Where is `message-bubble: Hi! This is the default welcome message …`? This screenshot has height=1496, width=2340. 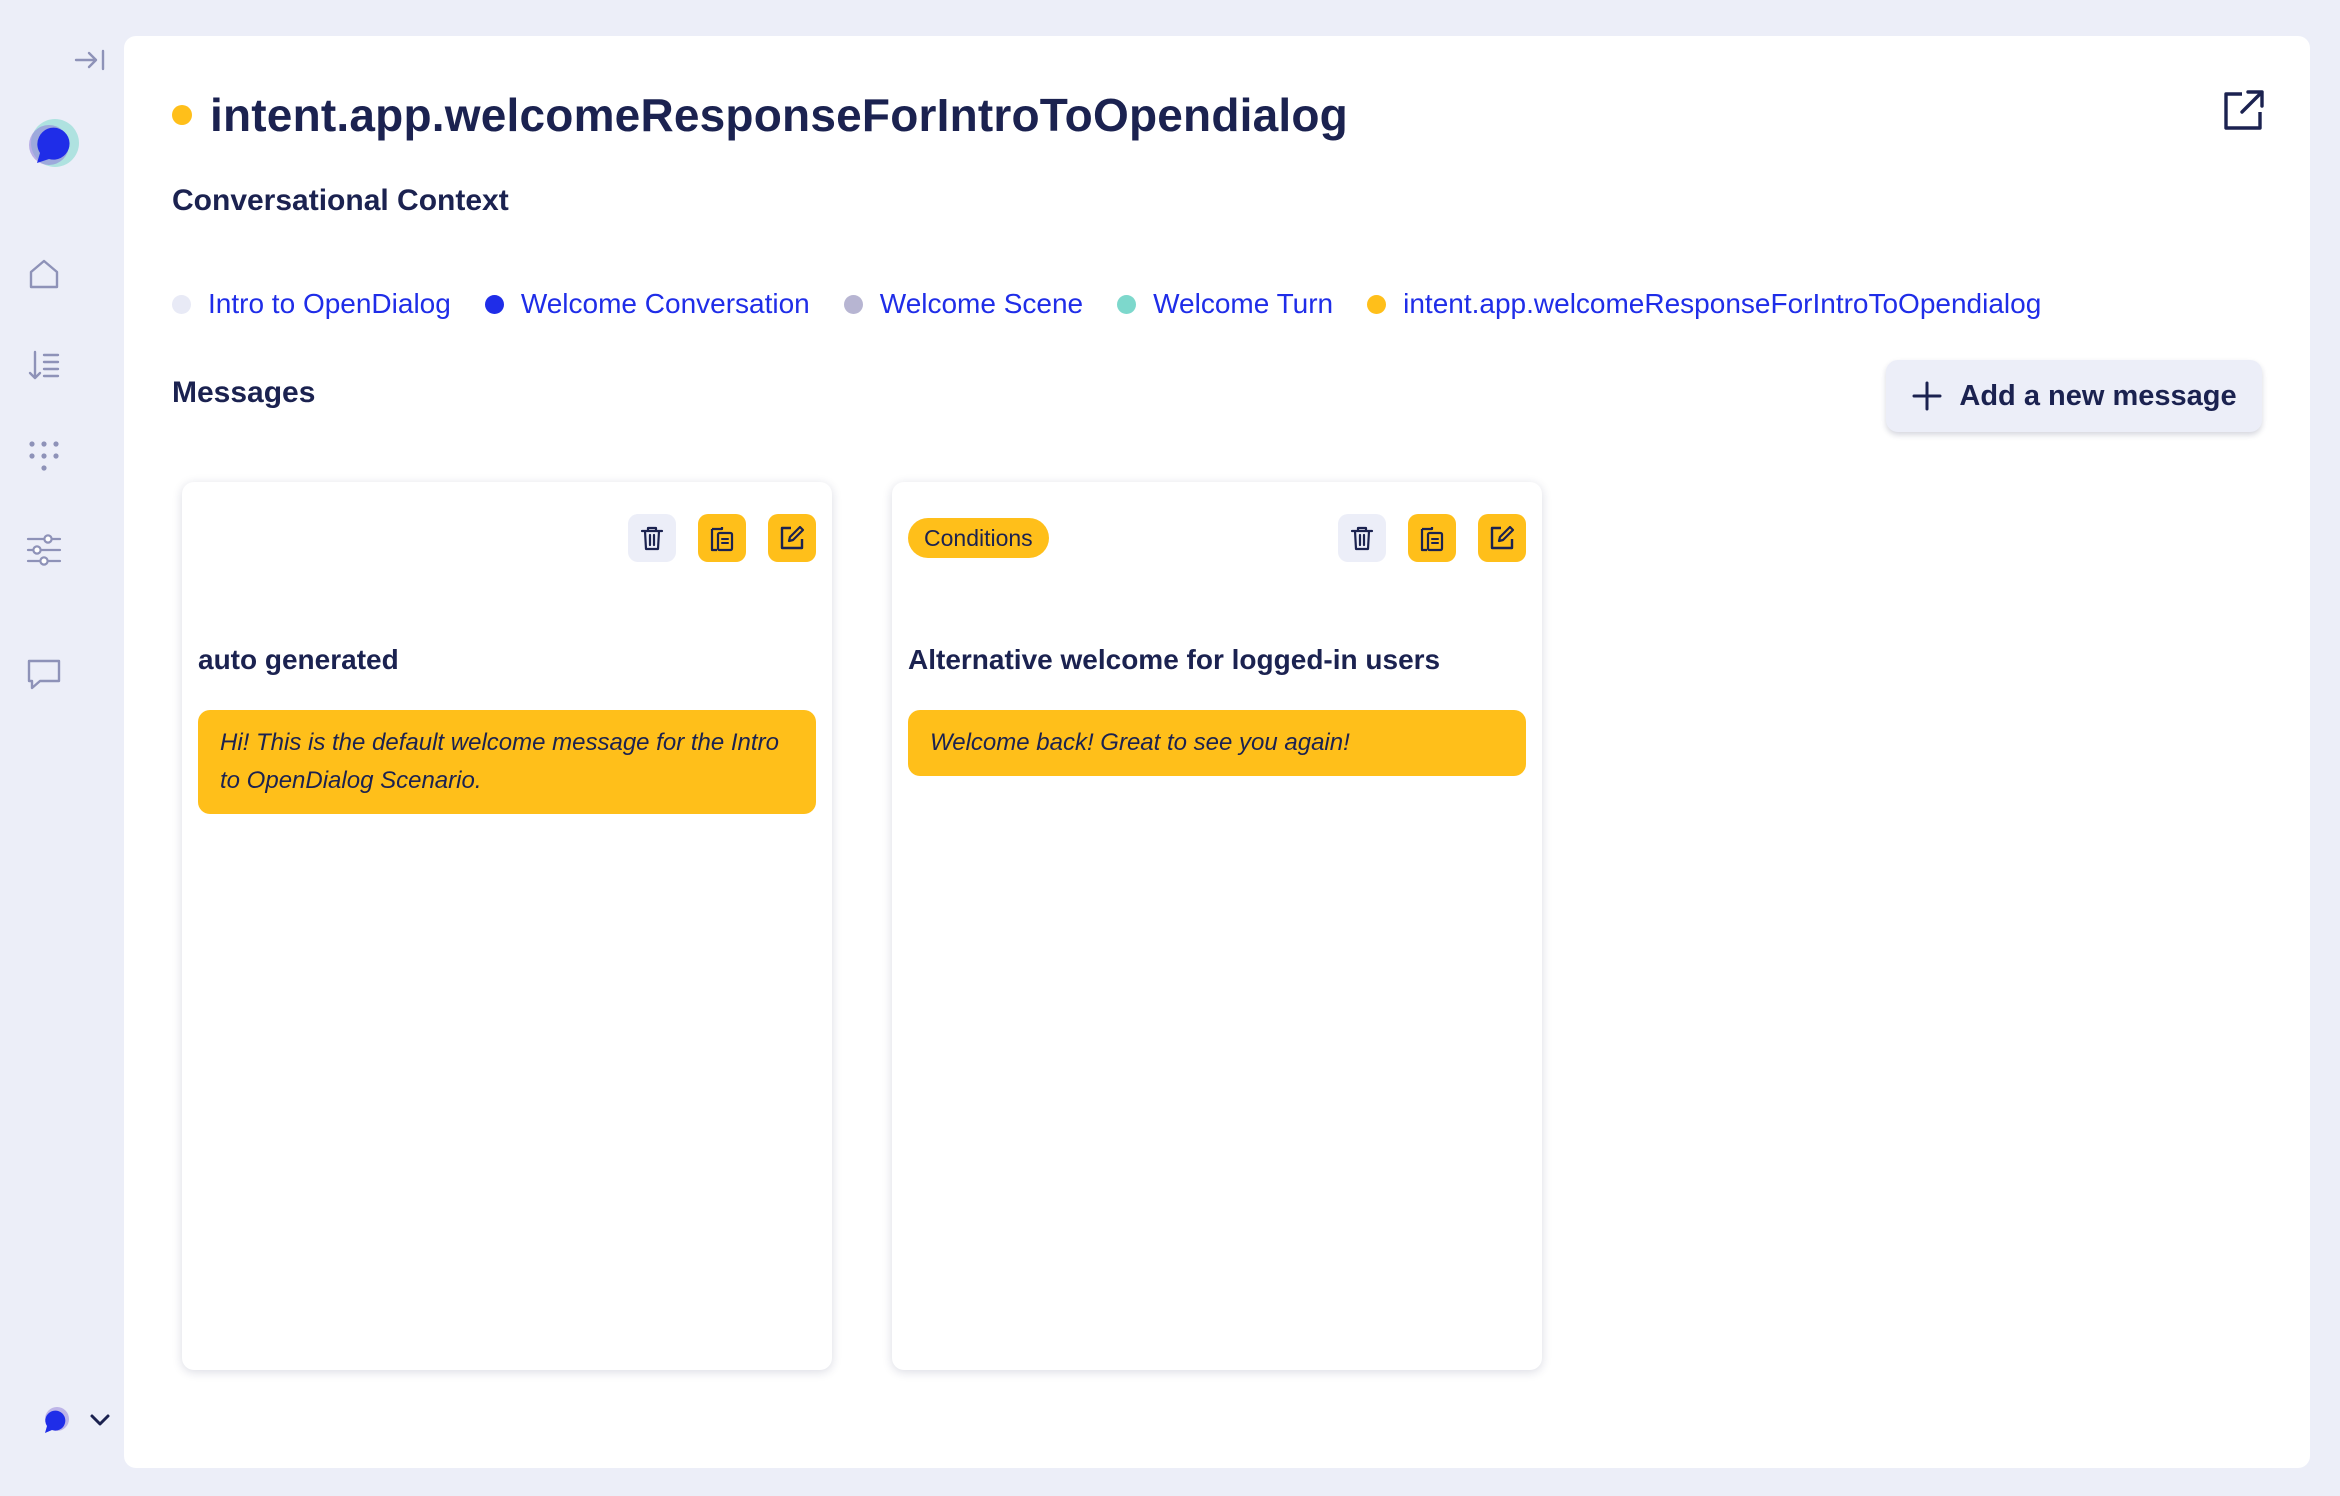 message-bubble: Hi! This is the default welcome message … is located at coordinates (507, 762).